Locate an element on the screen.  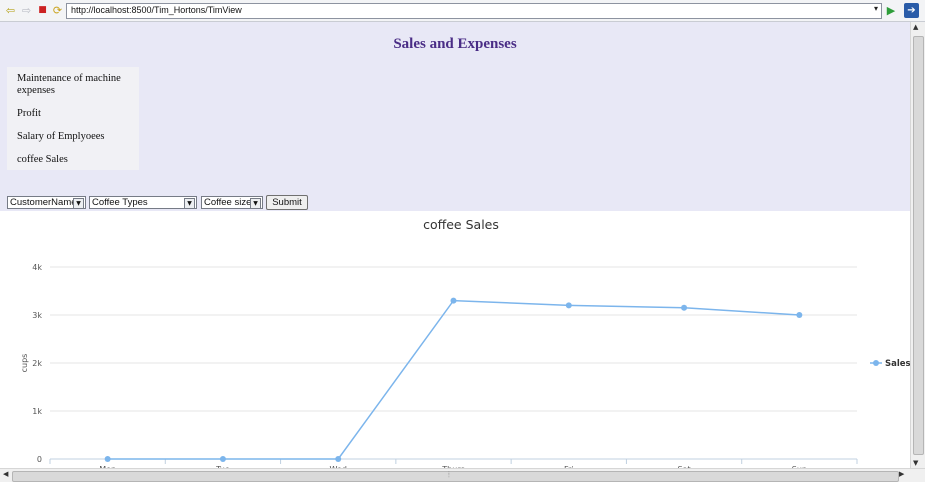
y-tick-label: 0 is located at coordinates (39, 459).